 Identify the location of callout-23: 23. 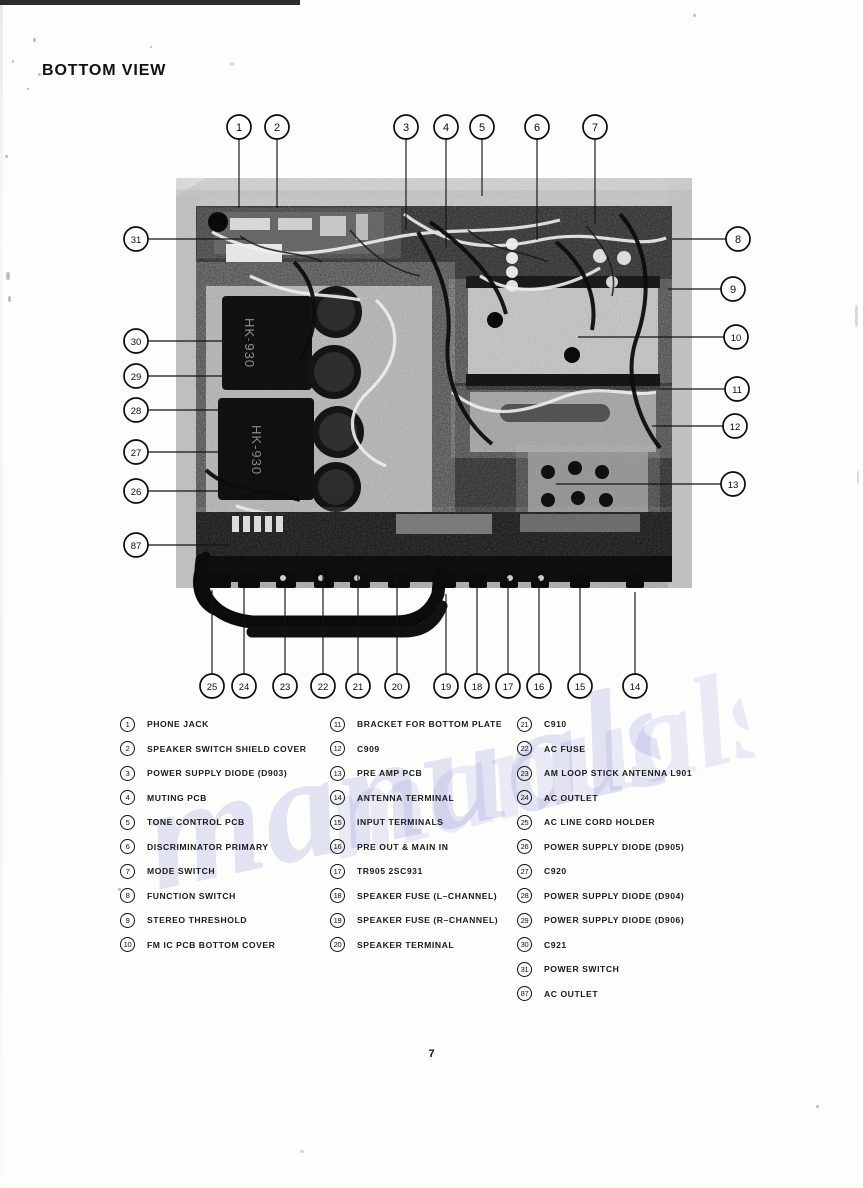
(285, 686).